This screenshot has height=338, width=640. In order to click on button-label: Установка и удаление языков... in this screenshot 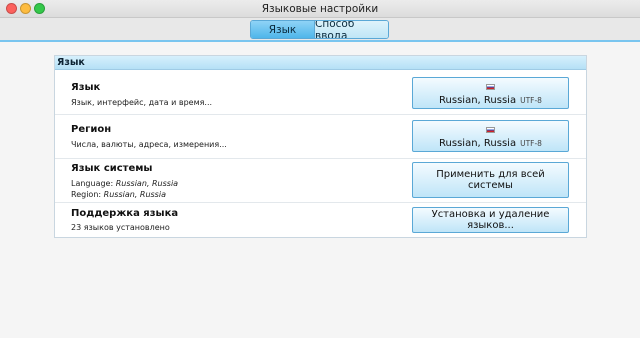, I will do `click(490, 220)`.